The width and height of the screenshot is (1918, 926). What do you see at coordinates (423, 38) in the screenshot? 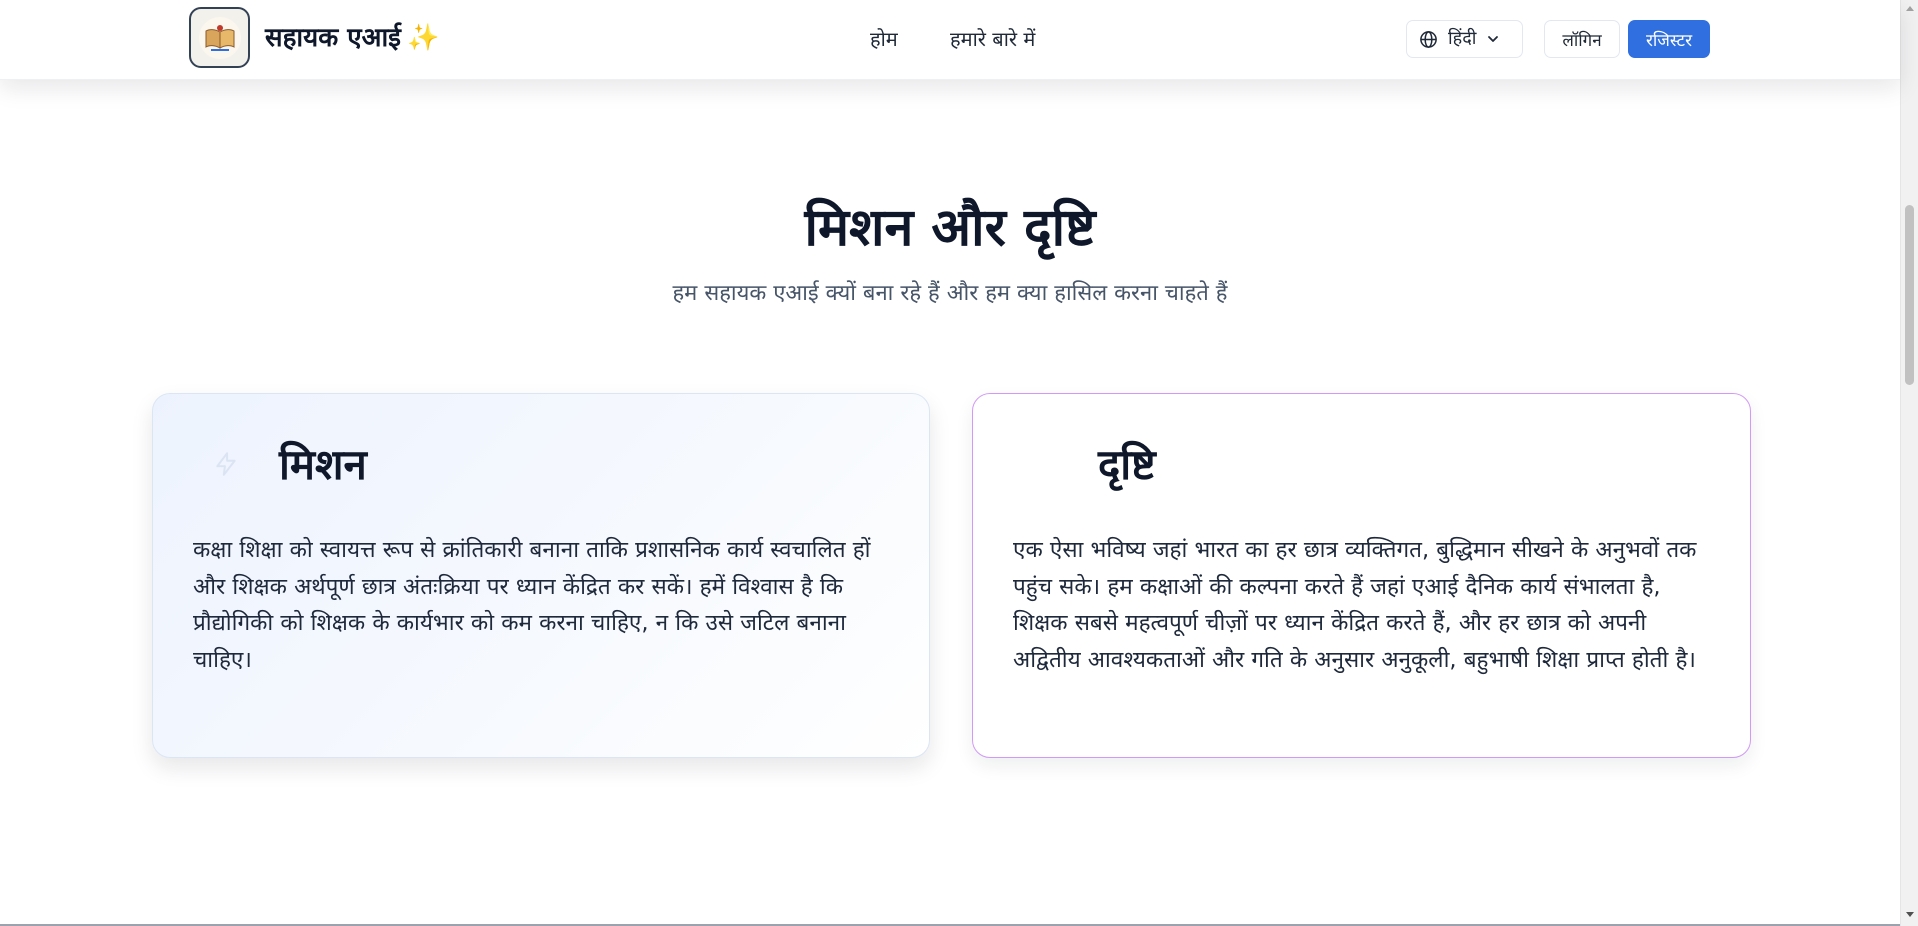
I see `sparkle-icon: ✨` at bounding box center [423, 38].